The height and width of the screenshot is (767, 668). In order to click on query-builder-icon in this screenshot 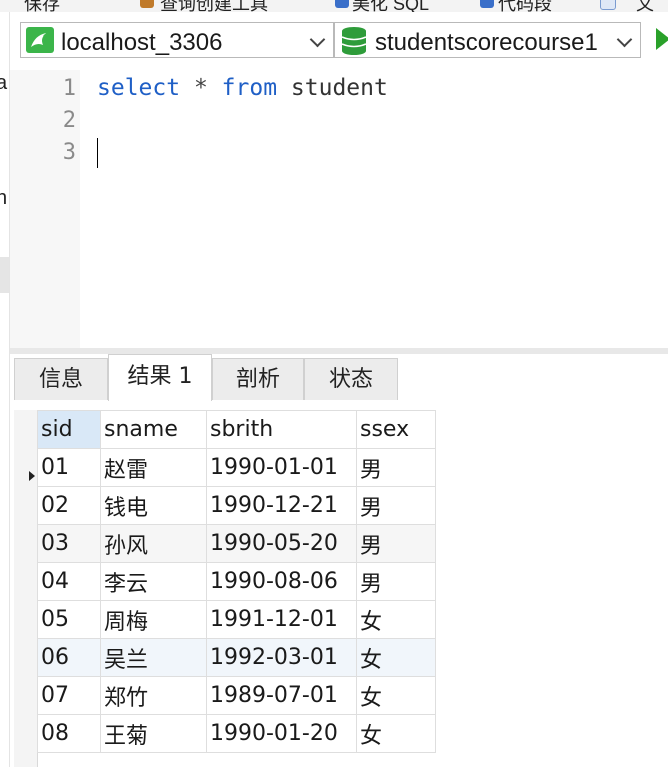, I will do `click(147, 4)`.